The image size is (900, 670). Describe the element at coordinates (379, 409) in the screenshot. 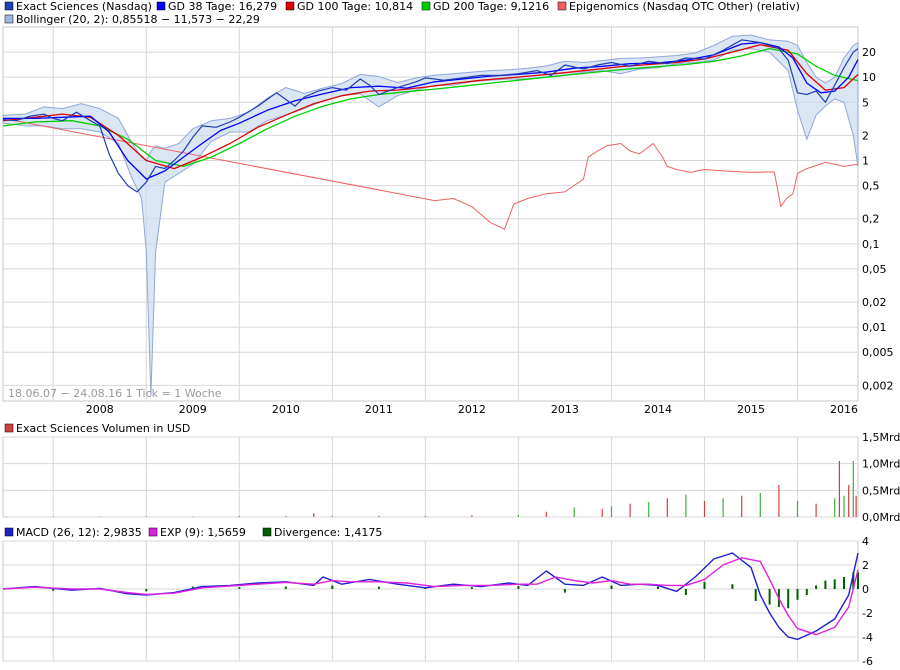

I see `price-x-tick-label: 2011` at that location.